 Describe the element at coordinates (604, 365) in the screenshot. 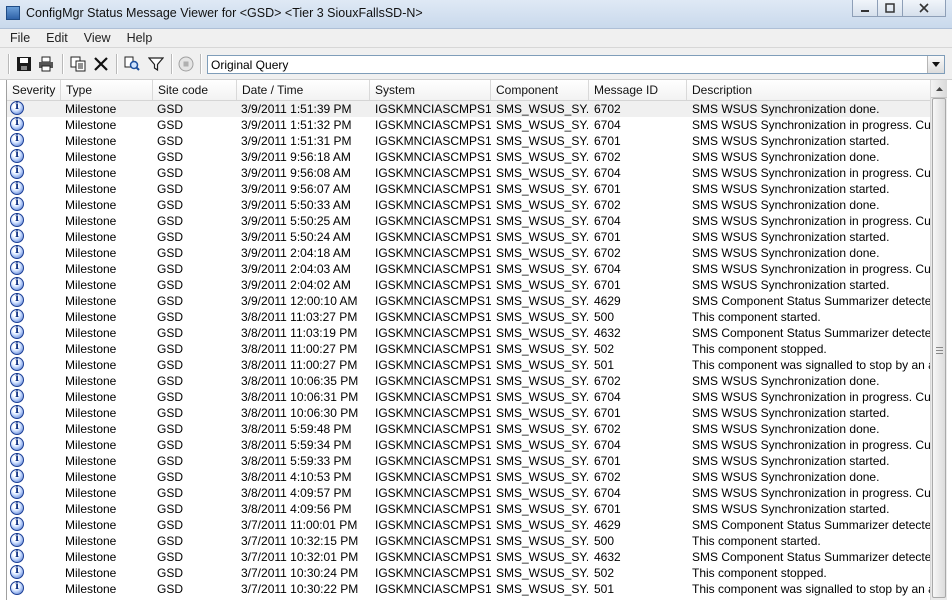

I see `cell-message-id: 501` at that location.